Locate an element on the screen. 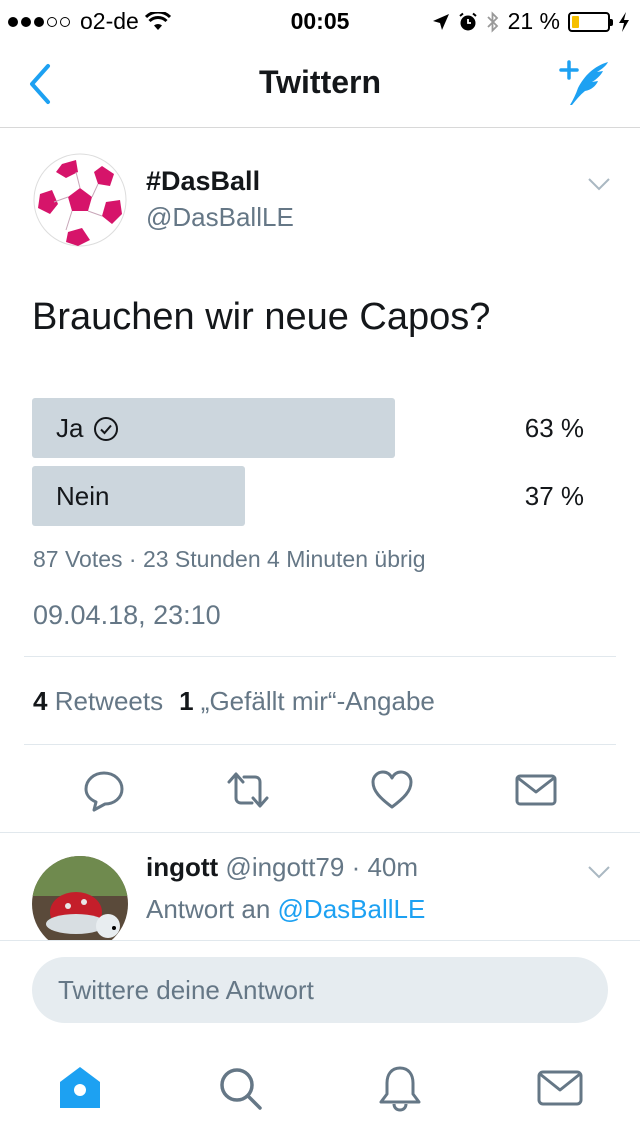 The width and height of the screenshot is (640, 1136). bluetooth-icon is located at coordinates (492, 21).